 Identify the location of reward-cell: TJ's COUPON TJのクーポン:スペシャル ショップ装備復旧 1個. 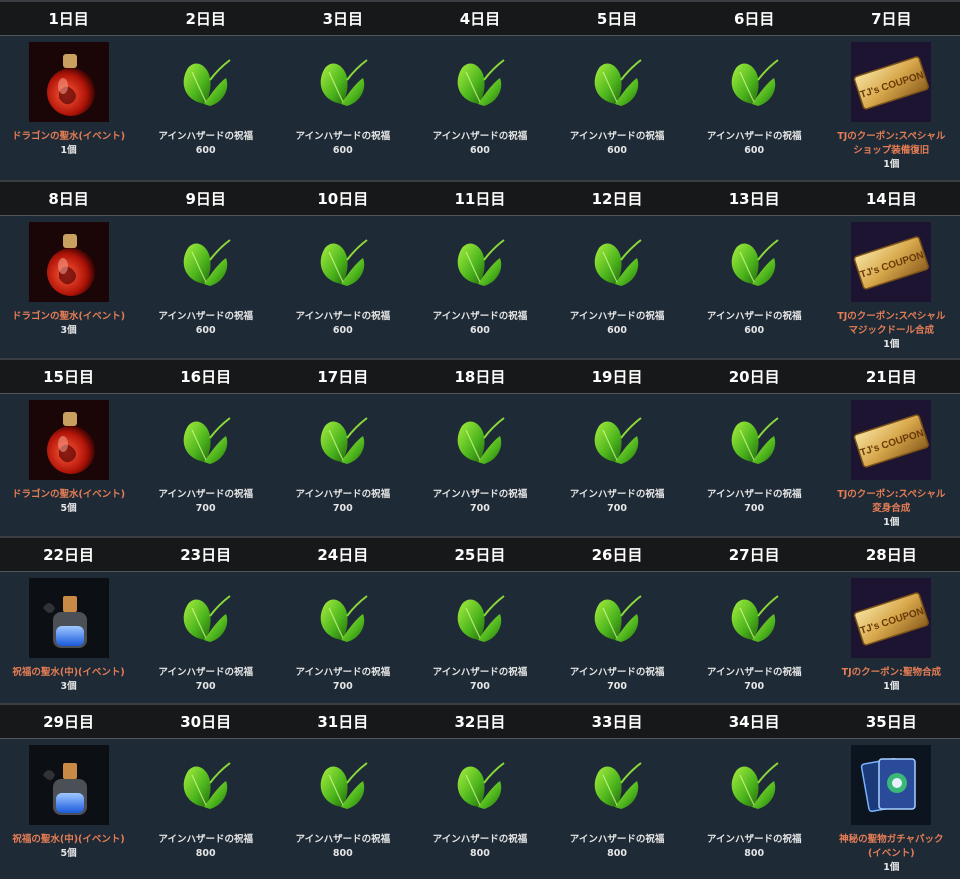
(891, 108).